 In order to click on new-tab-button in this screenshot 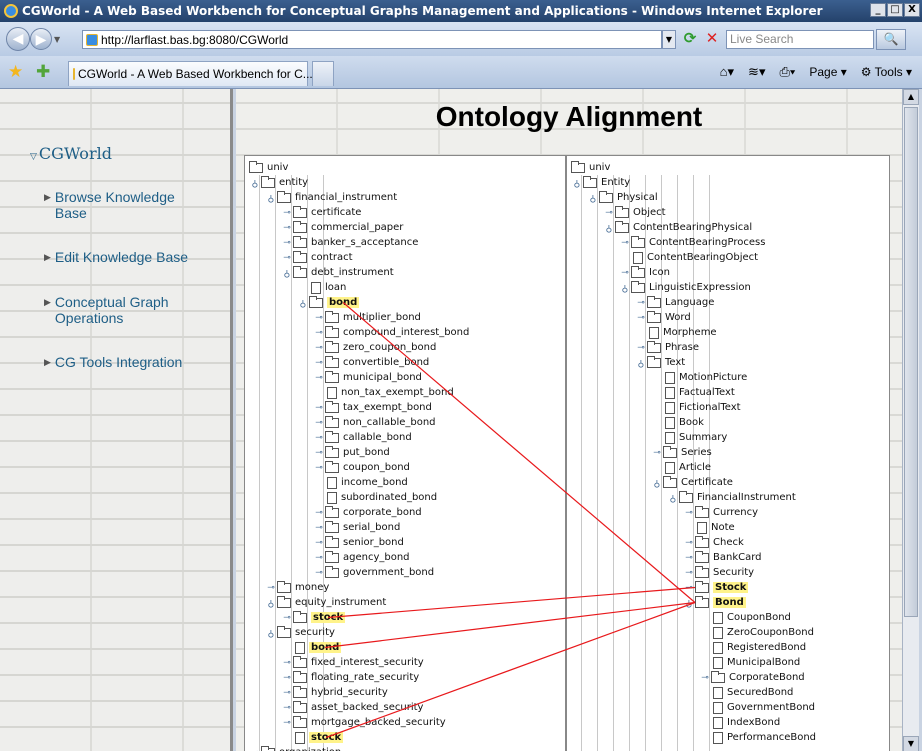, I will do `click(323, 73)`.